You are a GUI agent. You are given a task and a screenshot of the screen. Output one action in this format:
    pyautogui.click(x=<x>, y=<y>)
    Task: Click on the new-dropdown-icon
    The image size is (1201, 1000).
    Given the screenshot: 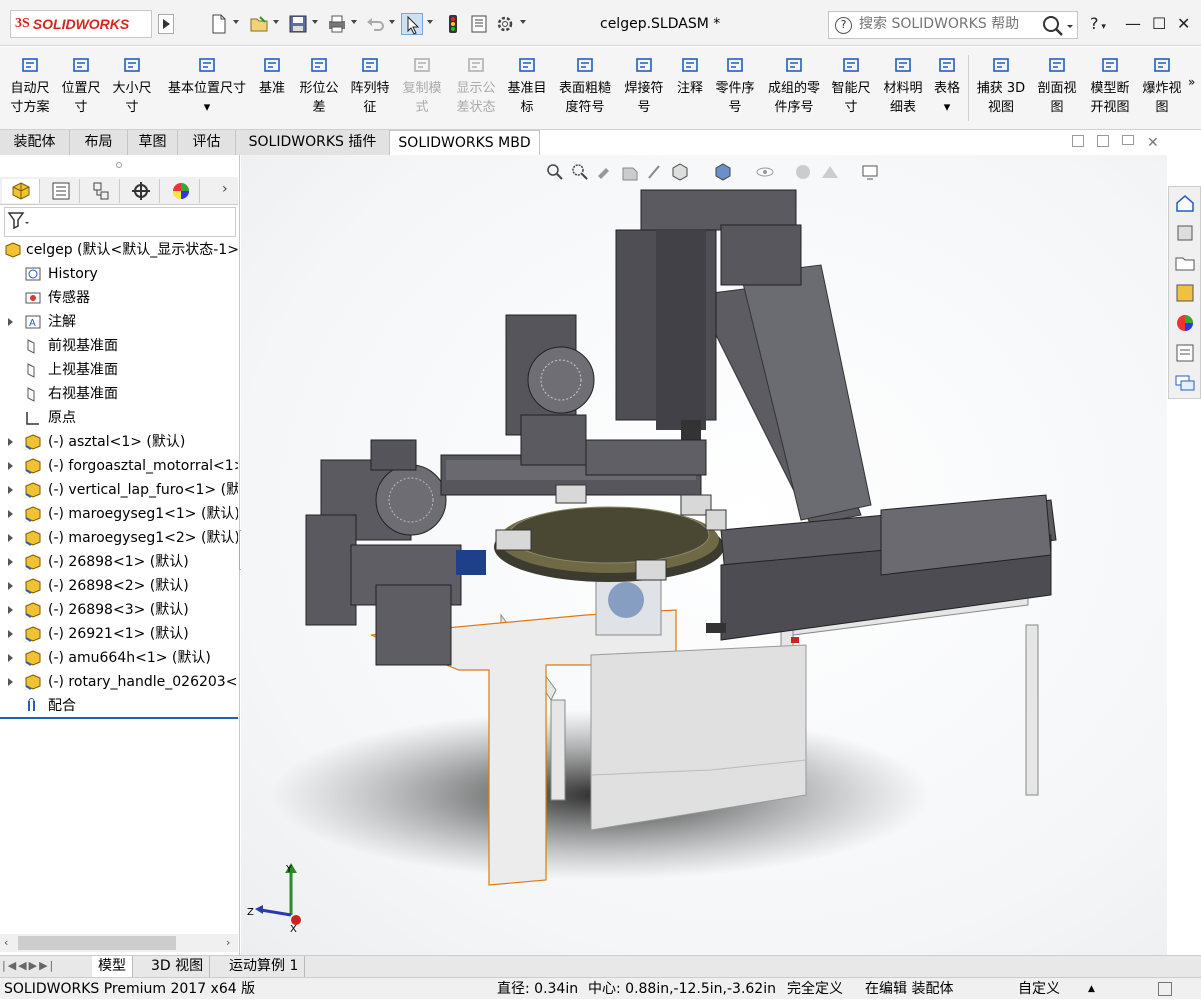 What is the action you would take?
    pyautogui.click(x=236, y=22)
    